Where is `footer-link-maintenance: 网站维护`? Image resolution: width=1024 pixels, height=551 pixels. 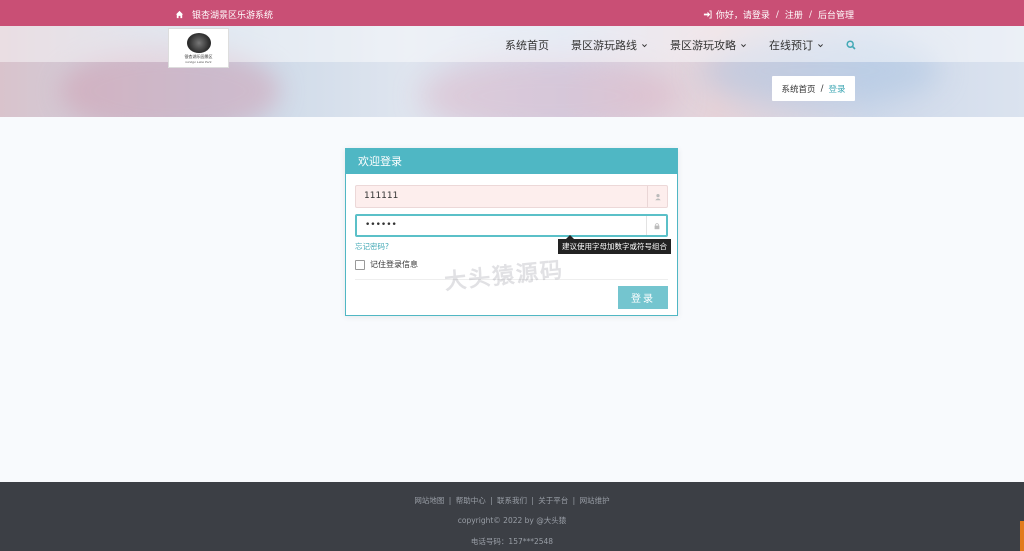
footer-link-maintenance: 网站维护 is located at coordinates (595, 500).